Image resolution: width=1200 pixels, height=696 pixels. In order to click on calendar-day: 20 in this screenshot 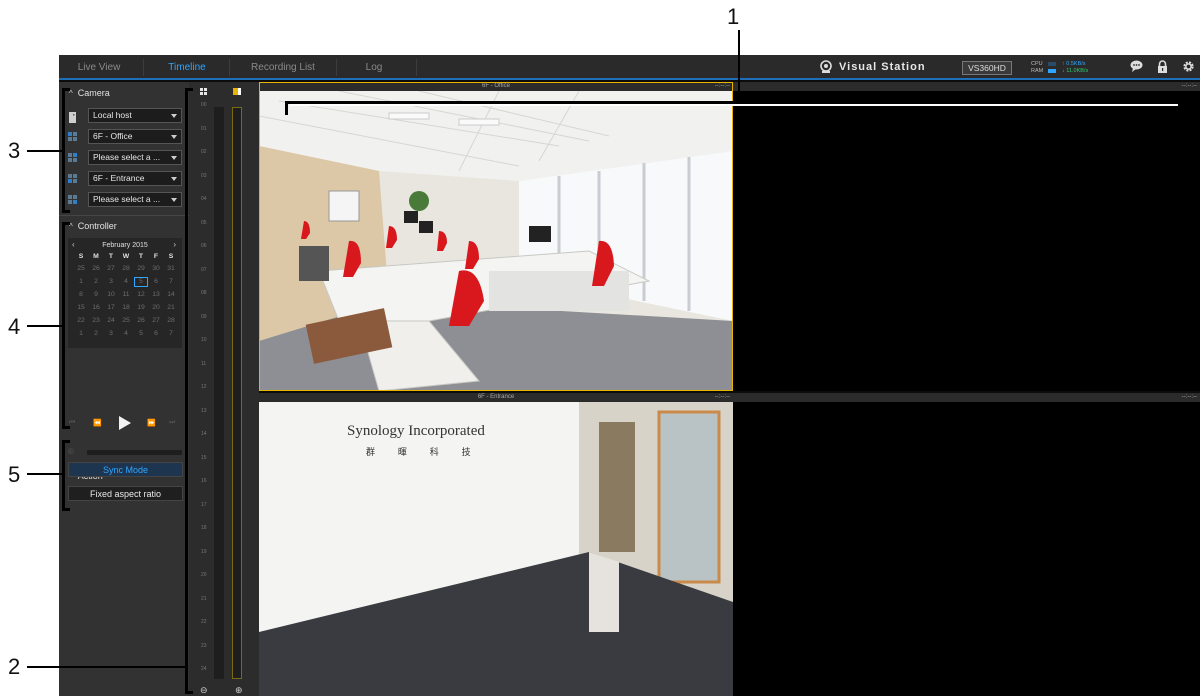, I will do `click(156, 308)`.